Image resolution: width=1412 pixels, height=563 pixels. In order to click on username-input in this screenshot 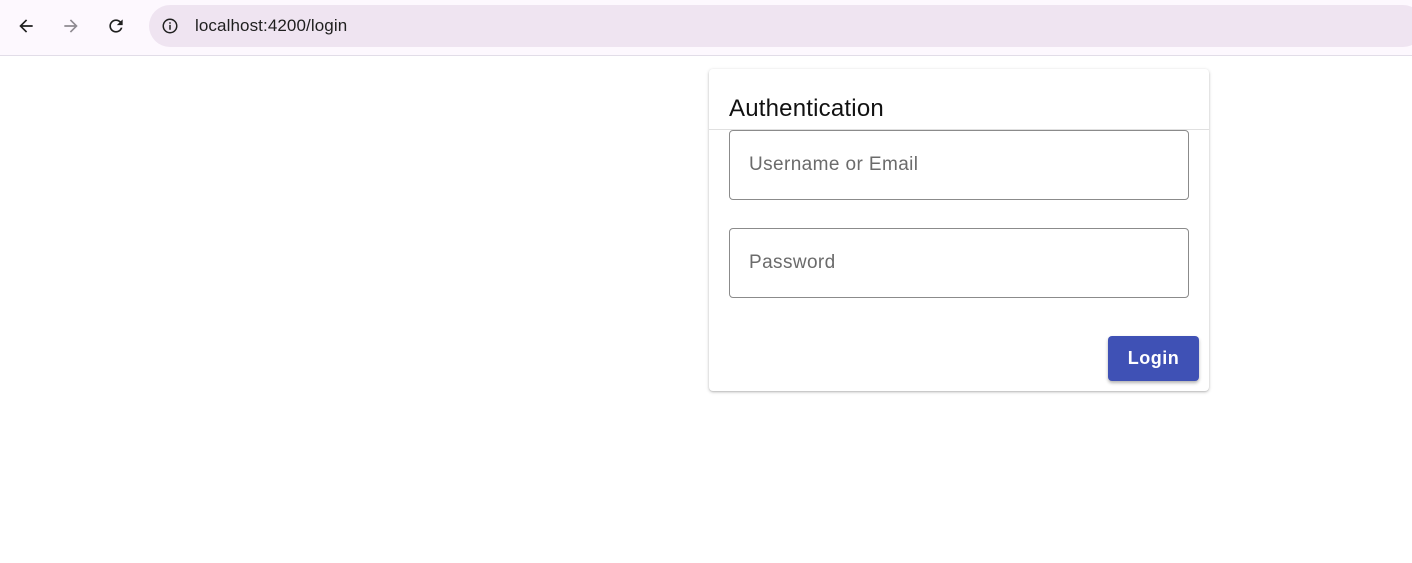, I will do `click(959, 165)`.